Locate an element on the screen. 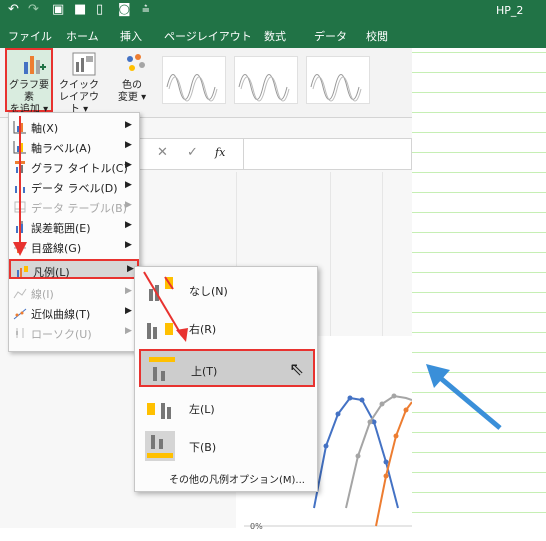 This screenshot has height=541, width=546. tab-data: データ is located at coordinates (330, 36).